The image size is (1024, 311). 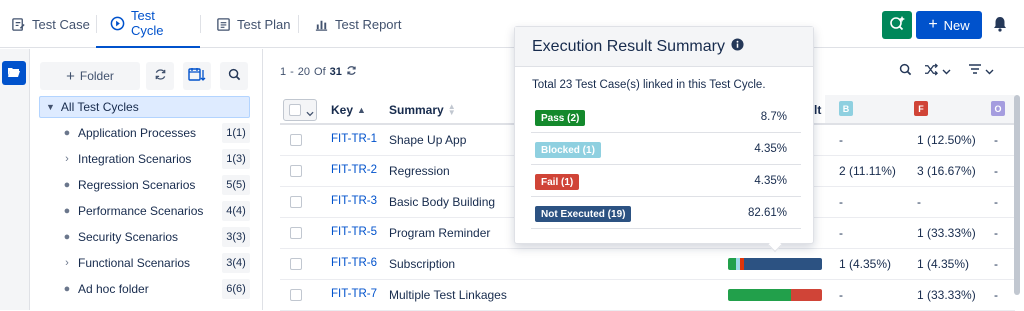 I want to click on search-tree-button, so click(x=234, y=76).